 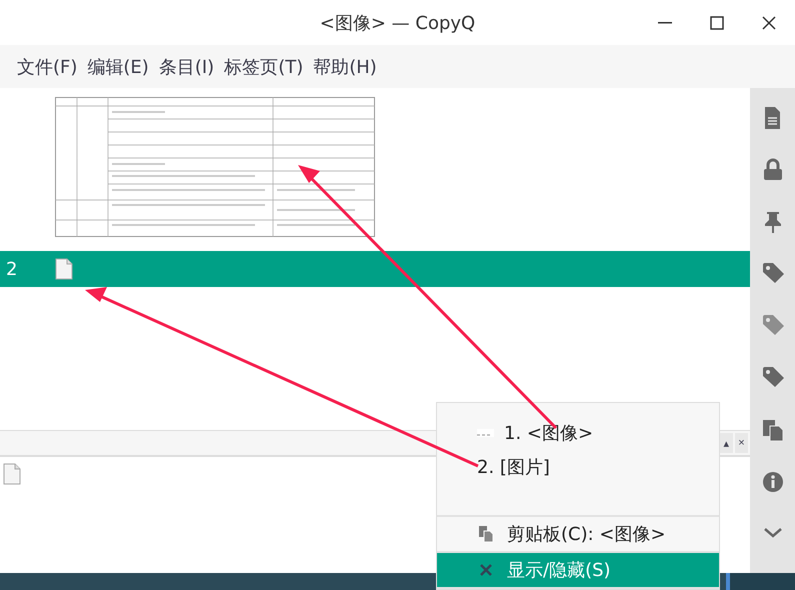 I want to click on panel-button: ▴, so click(x=726, y=443).